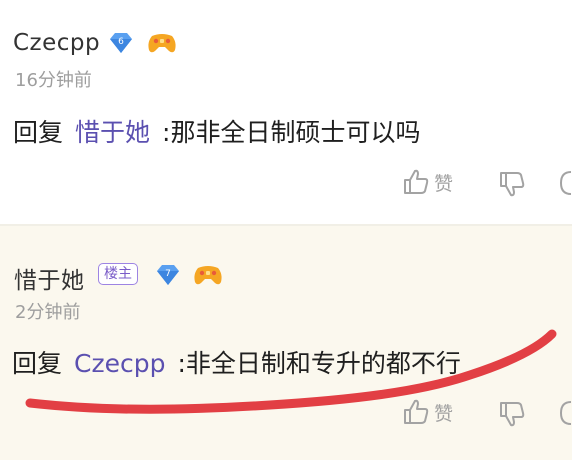 Image resolution: width=572 pixels, height=460 pixels. Describe the element at coordinates (118, 274) in the screenshot. I see `owner-tag-badge: 楼主` at that location.